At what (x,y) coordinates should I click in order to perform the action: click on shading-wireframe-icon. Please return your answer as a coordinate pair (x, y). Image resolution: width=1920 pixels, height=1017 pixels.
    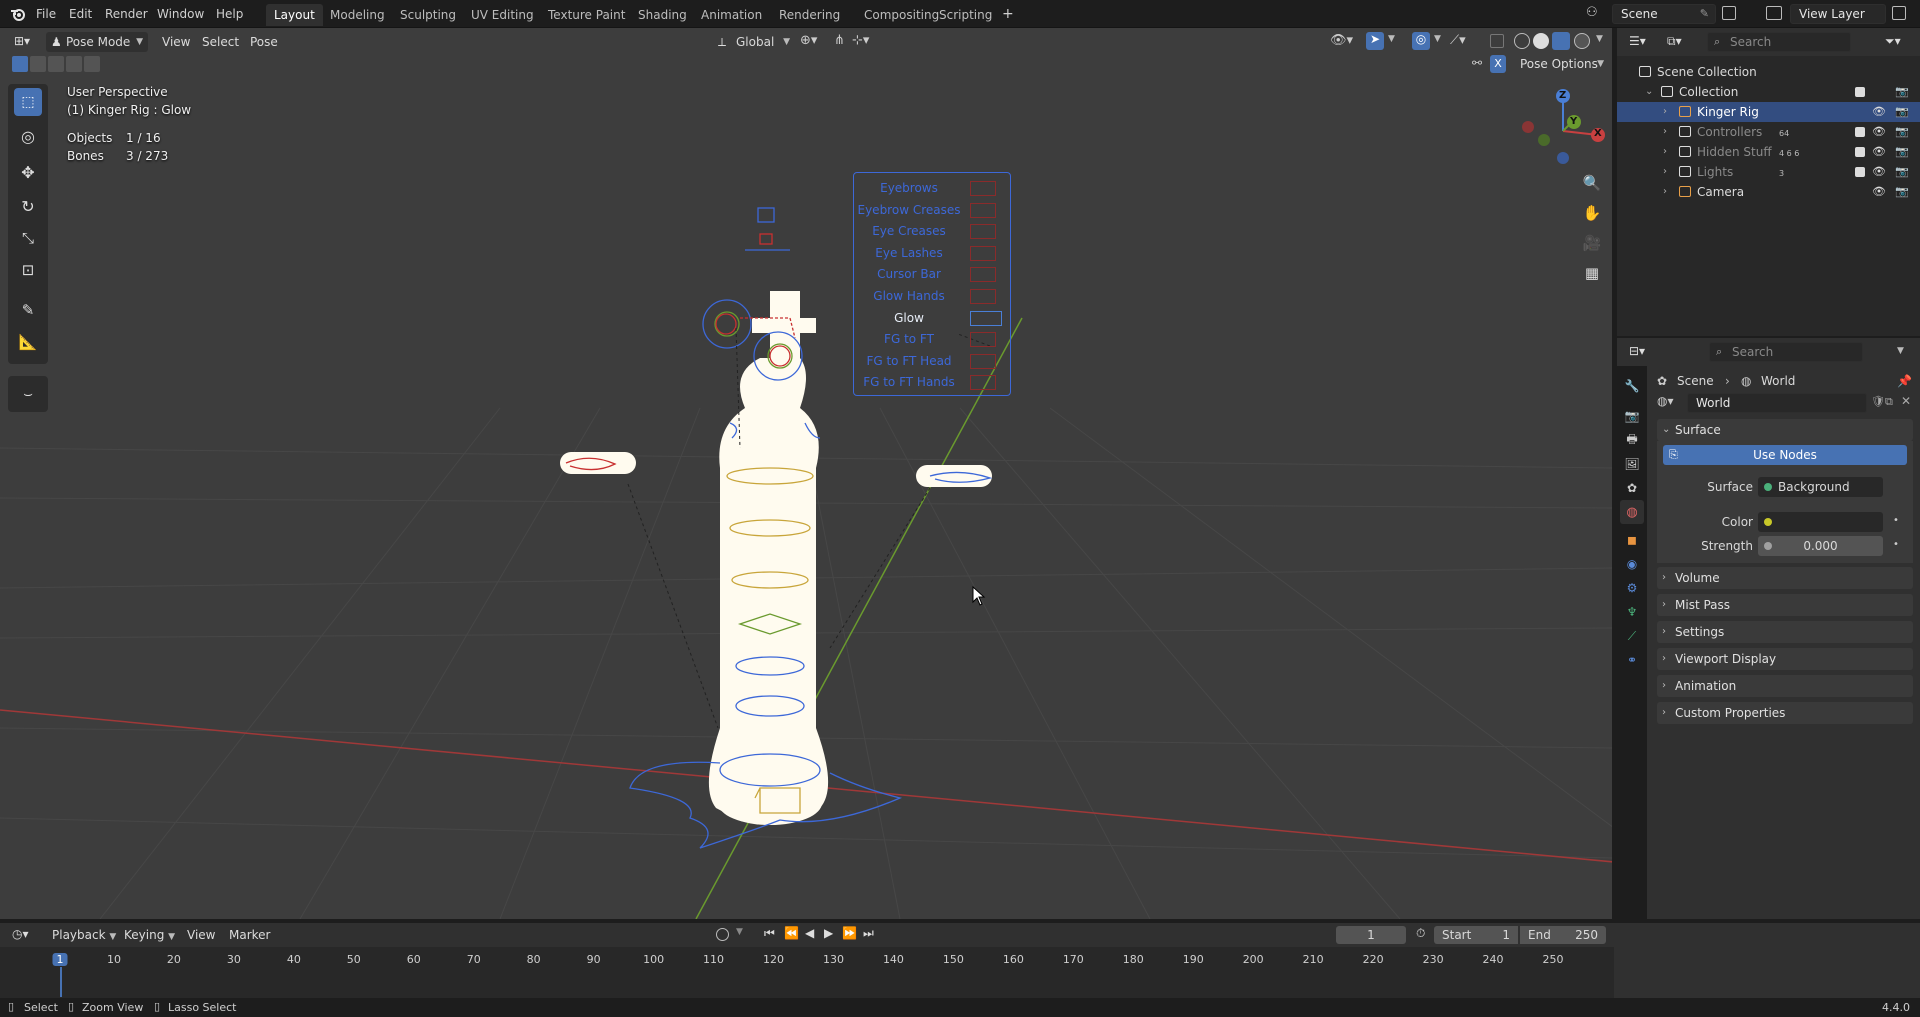
    Looking at the image, I should click on (1522, 41).